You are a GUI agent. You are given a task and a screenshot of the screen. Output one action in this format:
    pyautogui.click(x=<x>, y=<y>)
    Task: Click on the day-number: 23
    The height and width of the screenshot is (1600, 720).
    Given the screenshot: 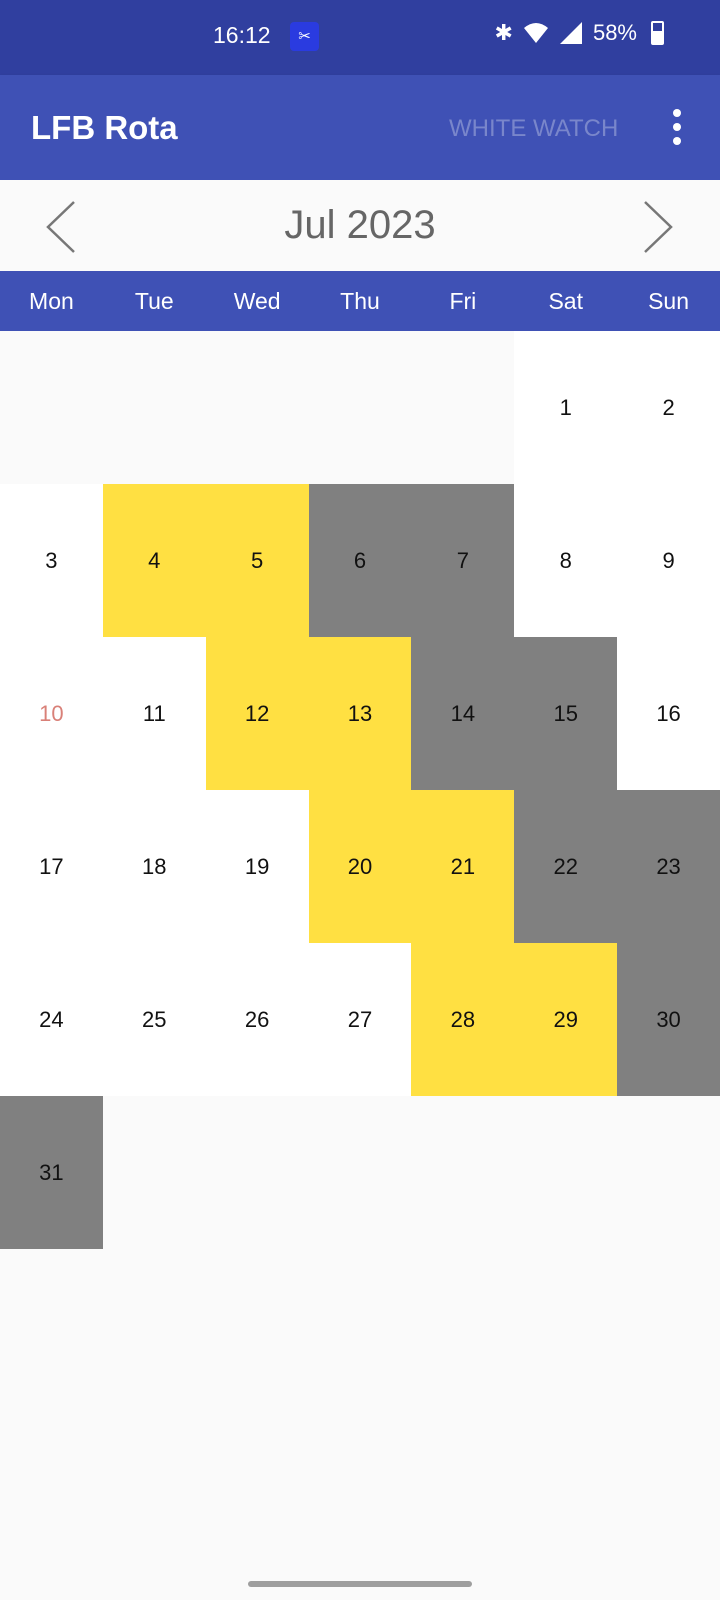 What is the action you would take?
    pyautogui.click(x=668, y=866)
    